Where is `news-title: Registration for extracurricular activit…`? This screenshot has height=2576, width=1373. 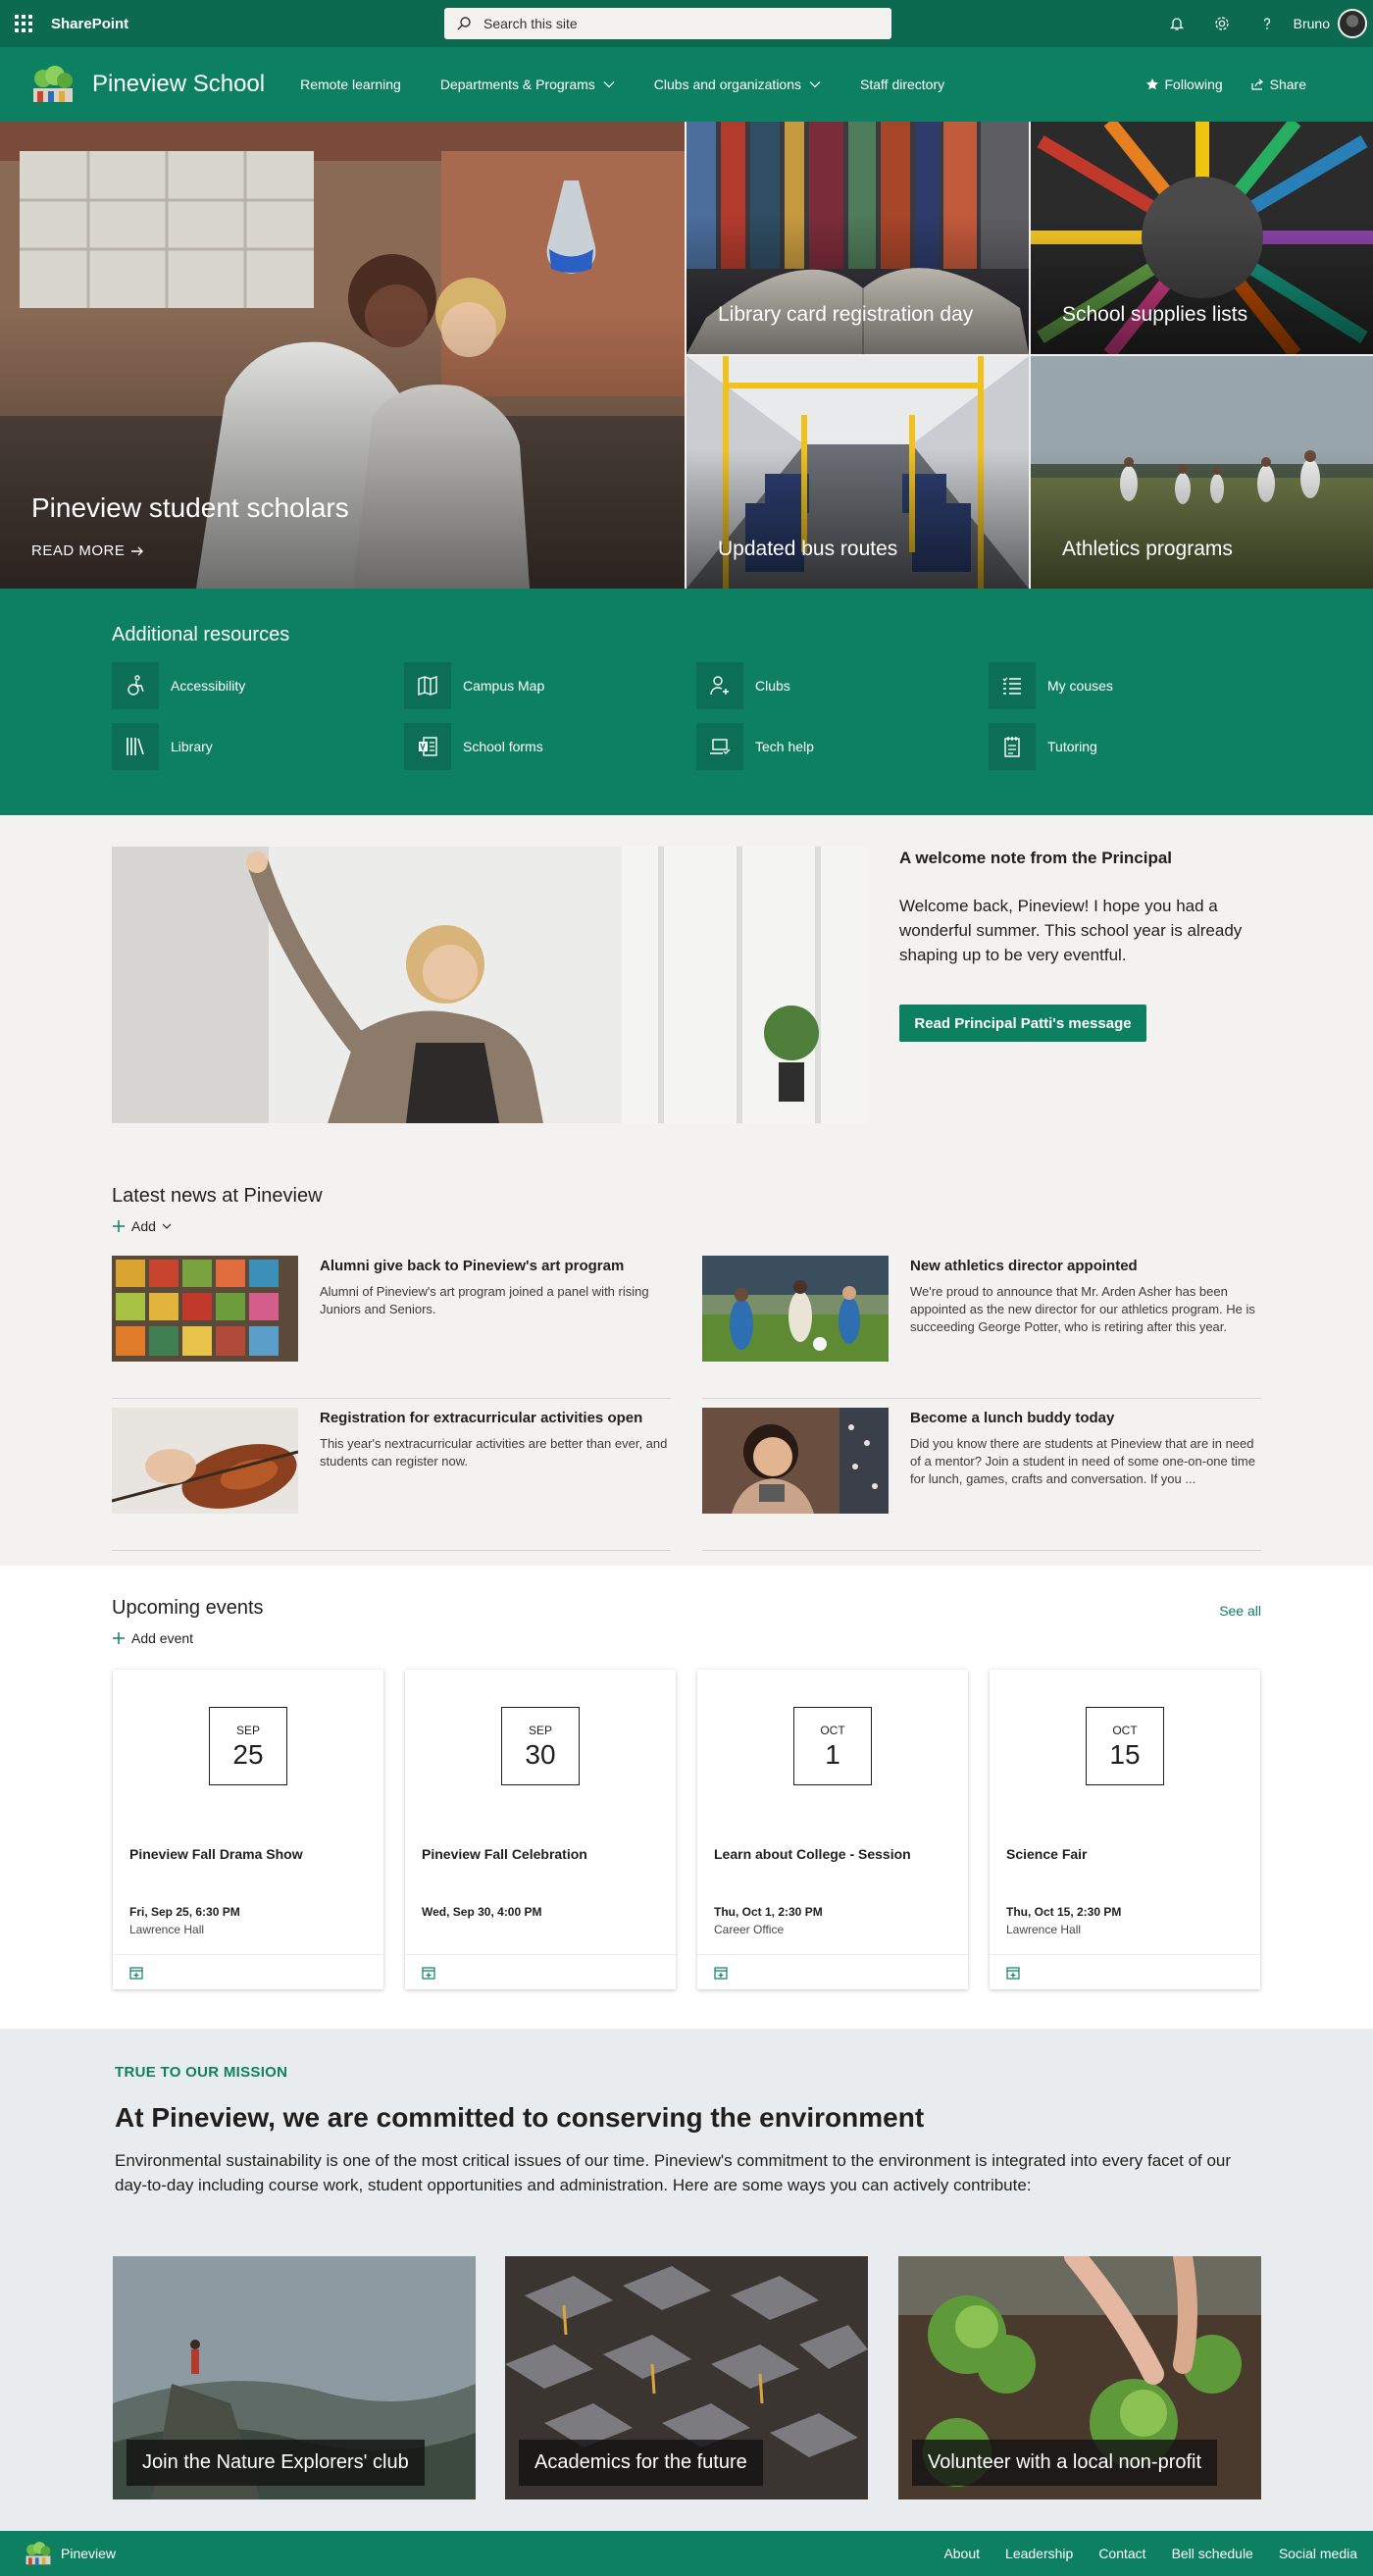 news-title: Registration for extracurricular activit… is located at coordinates (494, 1418).